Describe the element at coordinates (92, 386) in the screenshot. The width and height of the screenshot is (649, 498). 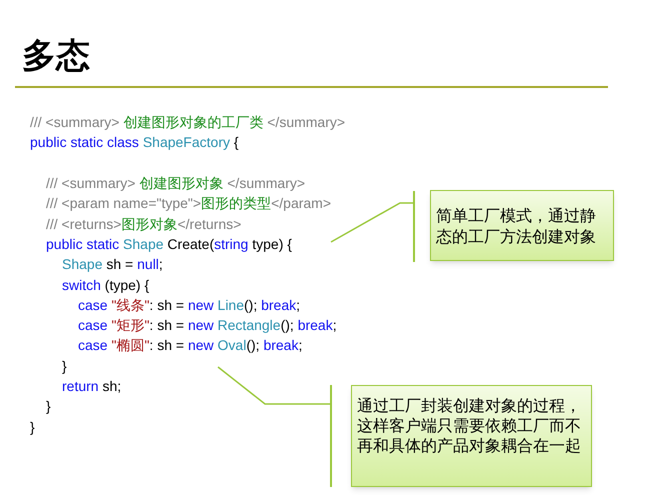
I see `code-line: return sh;` at that location.